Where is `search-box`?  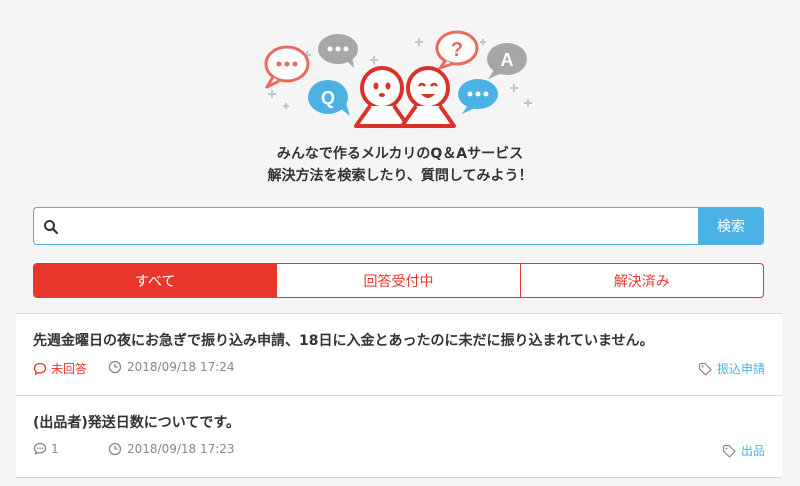 search-box is located at coordinates (365, 226).